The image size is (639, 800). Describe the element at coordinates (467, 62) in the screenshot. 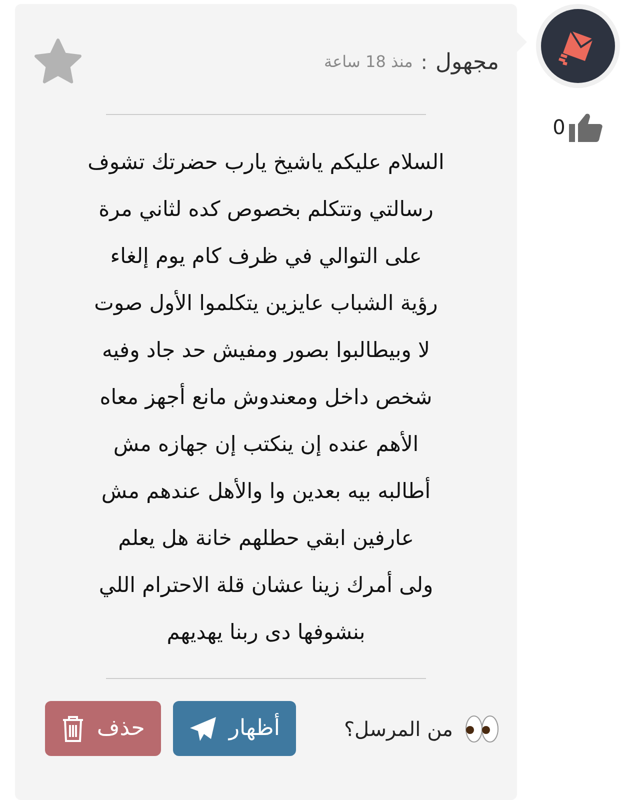

I see `author-name: مجهول` at that location.